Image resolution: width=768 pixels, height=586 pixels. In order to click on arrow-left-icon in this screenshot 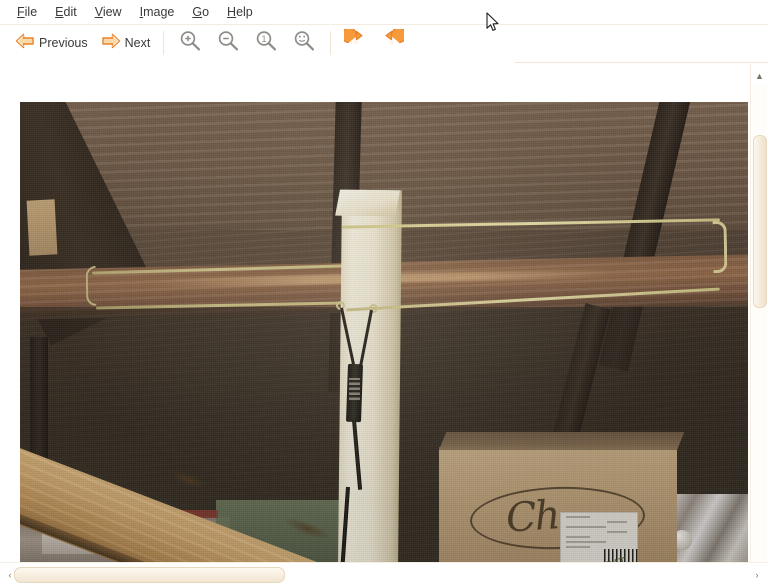, I will do `click(25, 43)`.